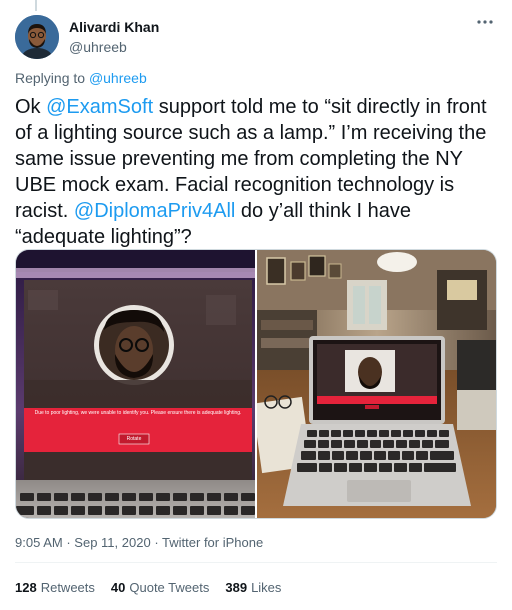 The height and width of the screenshot is (610, 512). What do you see at coordinates (256, 37) in the screenshot?
I see `tweet-header: Alivardi Khan @uhreeb` at bounding box center [256, 37].